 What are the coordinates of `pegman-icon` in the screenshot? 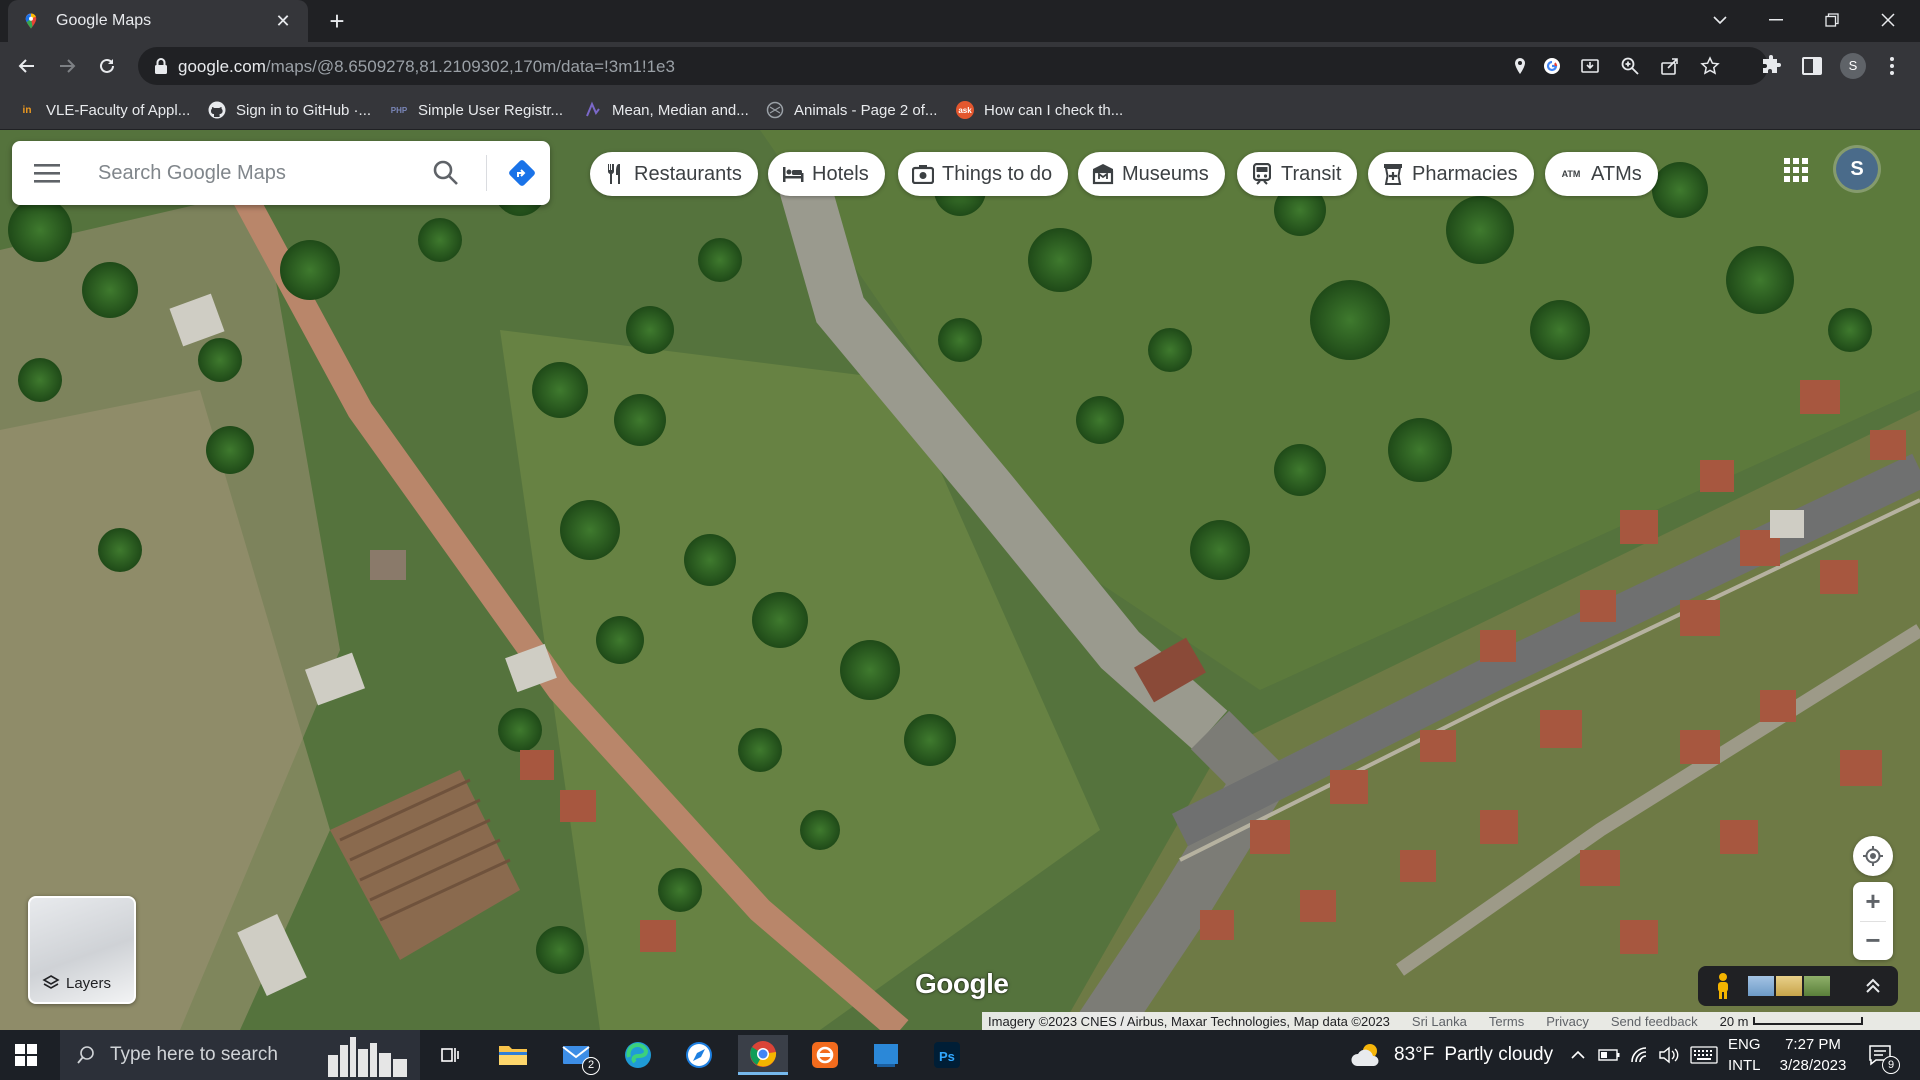 It's located at (1723, 986).